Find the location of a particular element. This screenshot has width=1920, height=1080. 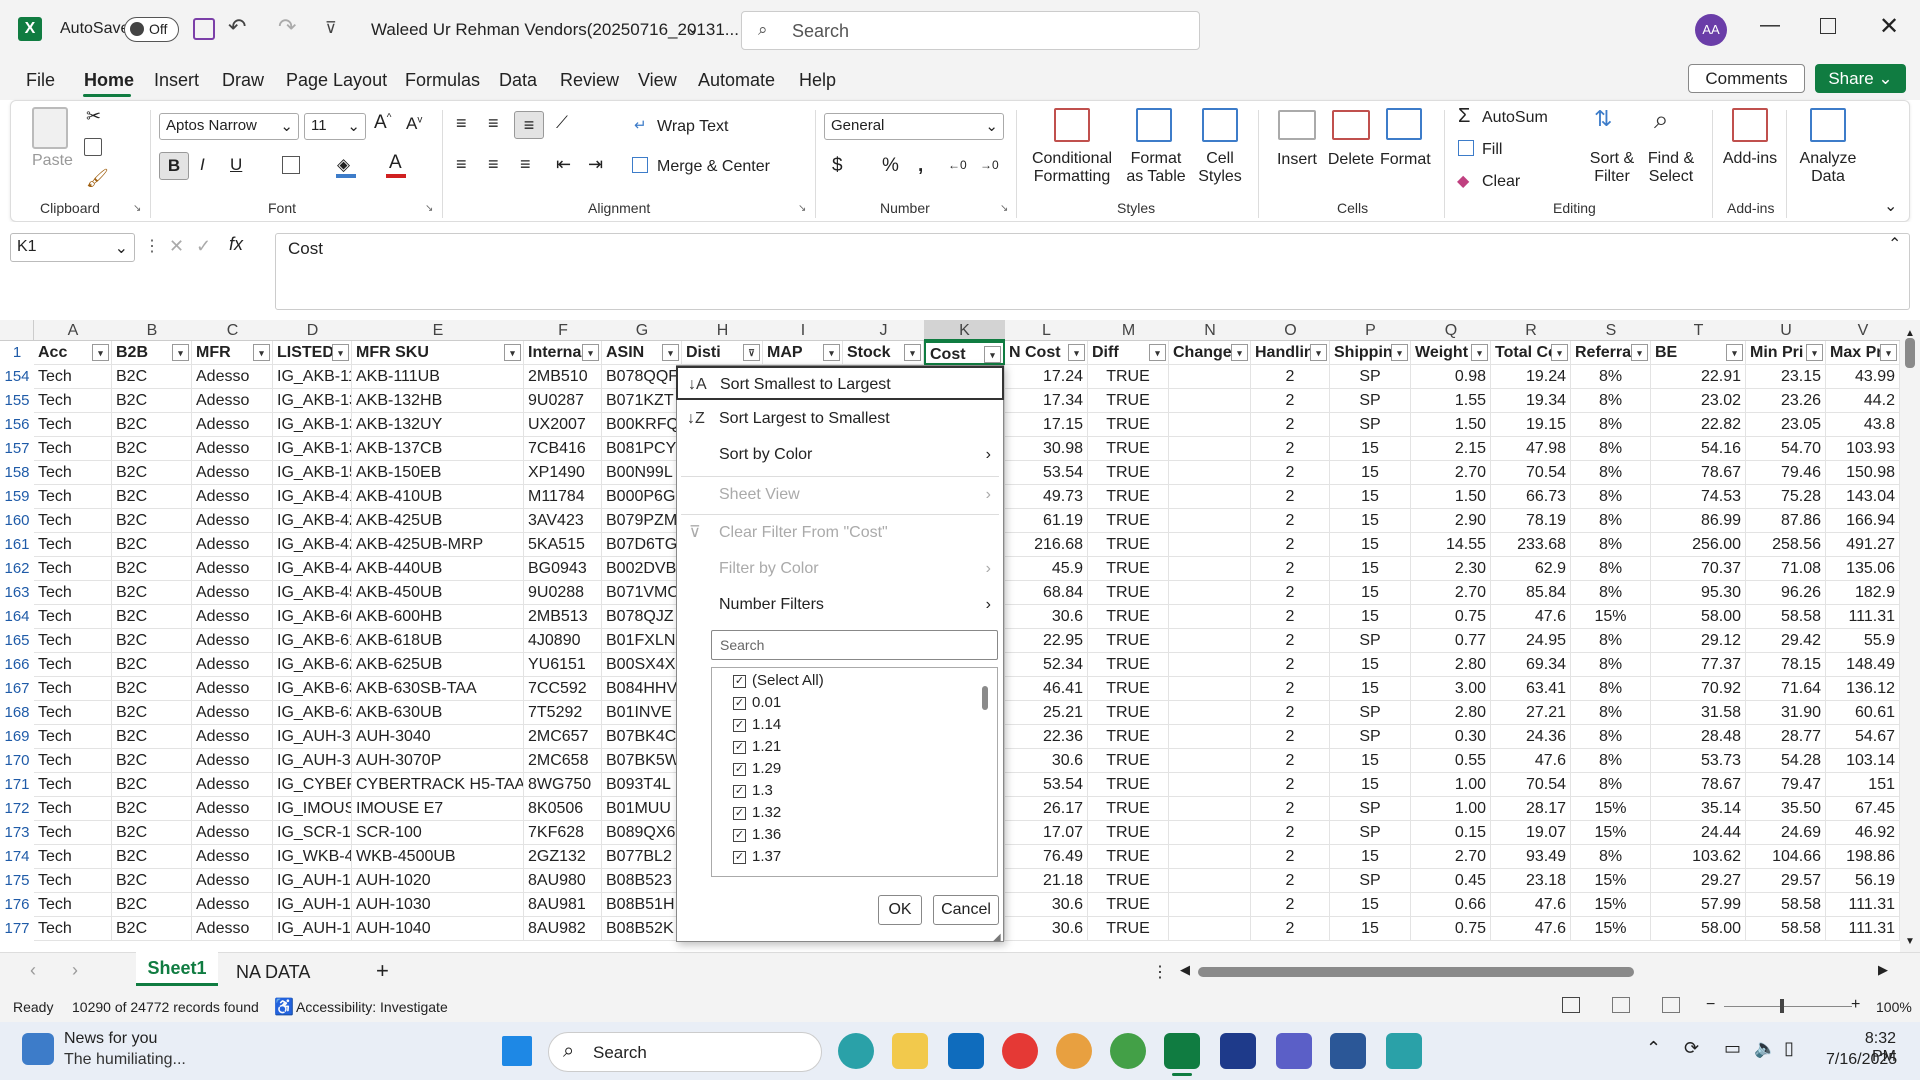

table-cell: 2.15 is located at coordinates (1451, 449).